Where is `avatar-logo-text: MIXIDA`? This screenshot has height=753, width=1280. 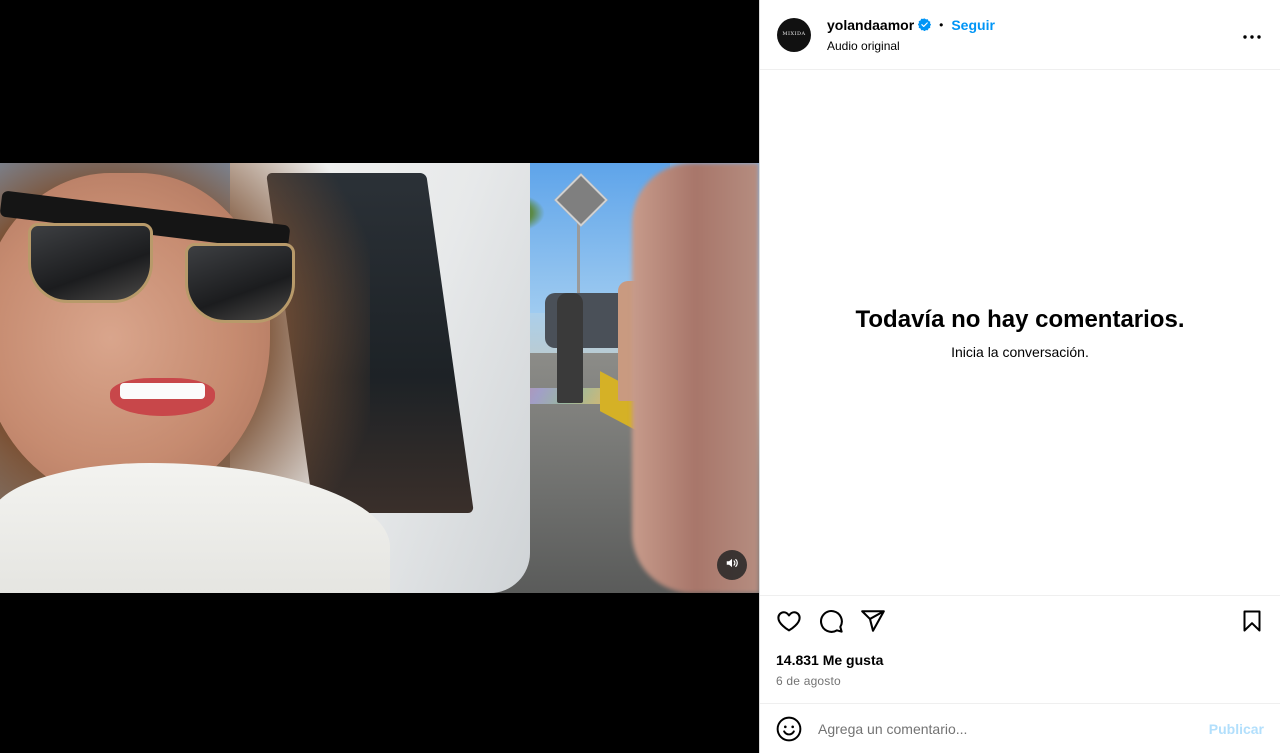 avatar-logo-text: MIXIDA is located at coordinates (794, 33).